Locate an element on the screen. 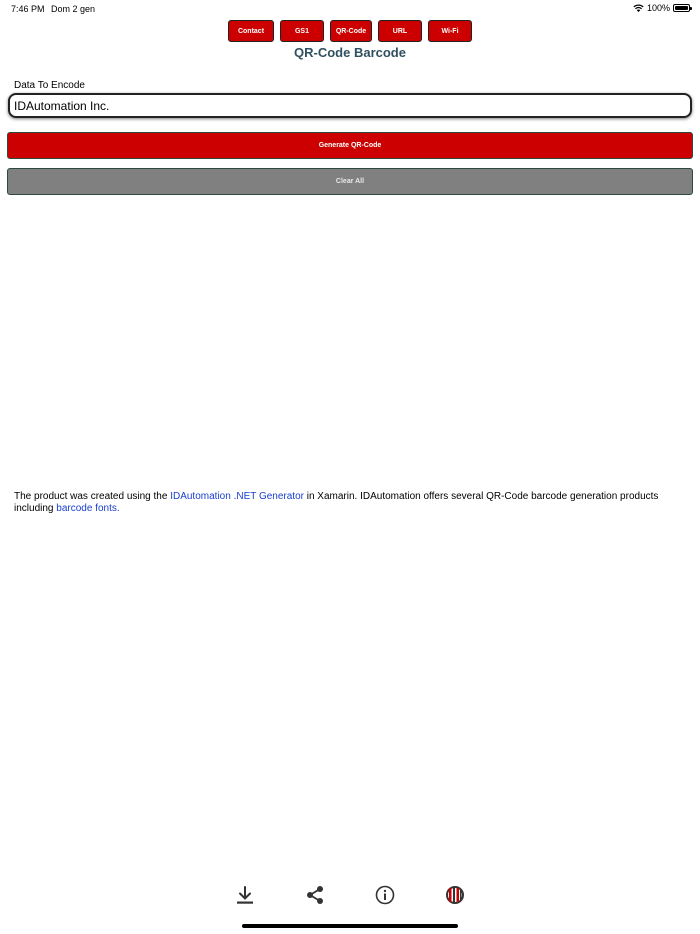  share-icon is located at coordinates (315, 895).